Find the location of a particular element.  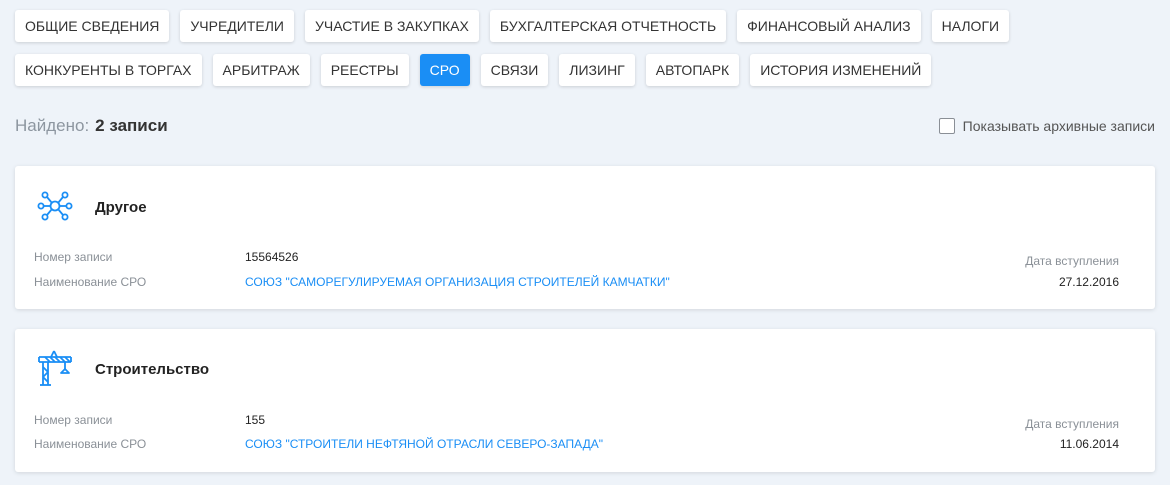

tab-general: ОБЩИЕ СВЕДЕНИЯ is located at coordinates (92, 26).